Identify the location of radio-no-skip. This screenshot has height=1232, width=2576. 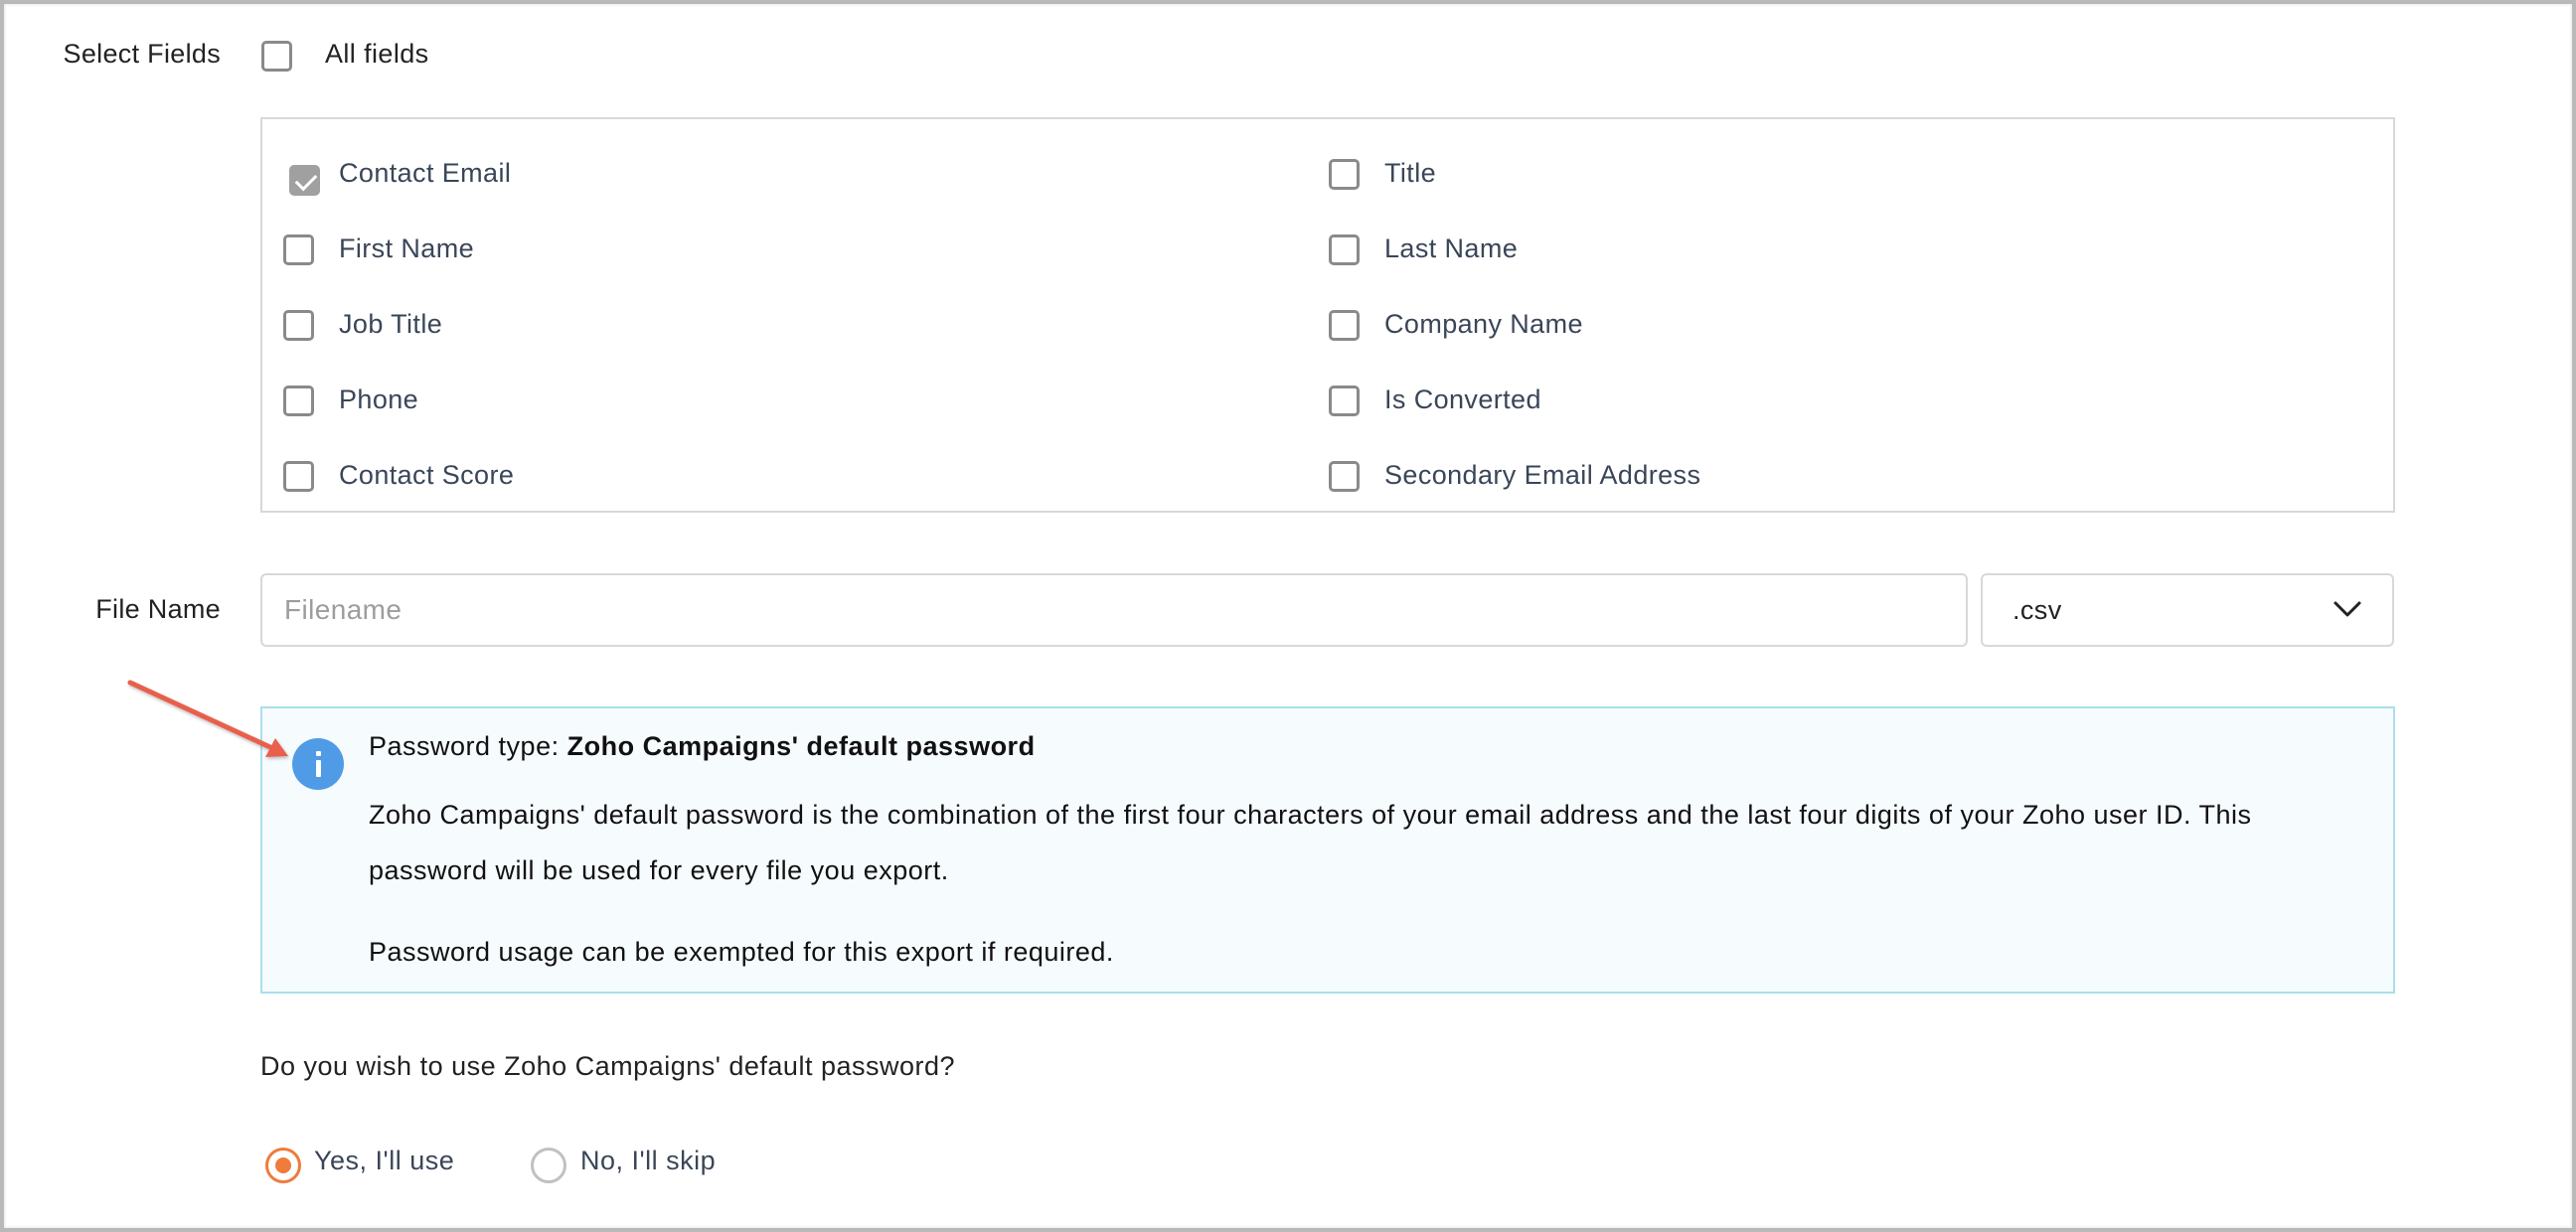
(548, 1166).